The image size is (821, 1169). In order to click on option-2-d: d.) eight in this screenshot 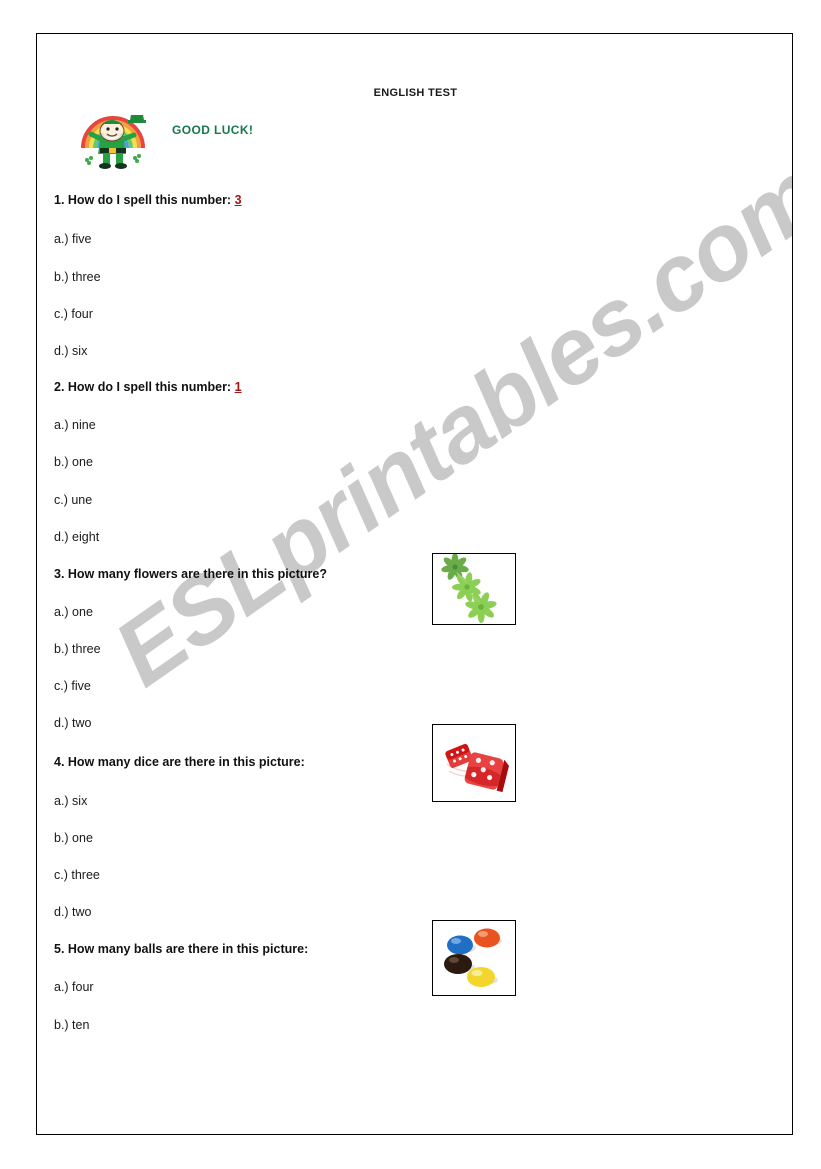, I will do `click(76, 537)`.